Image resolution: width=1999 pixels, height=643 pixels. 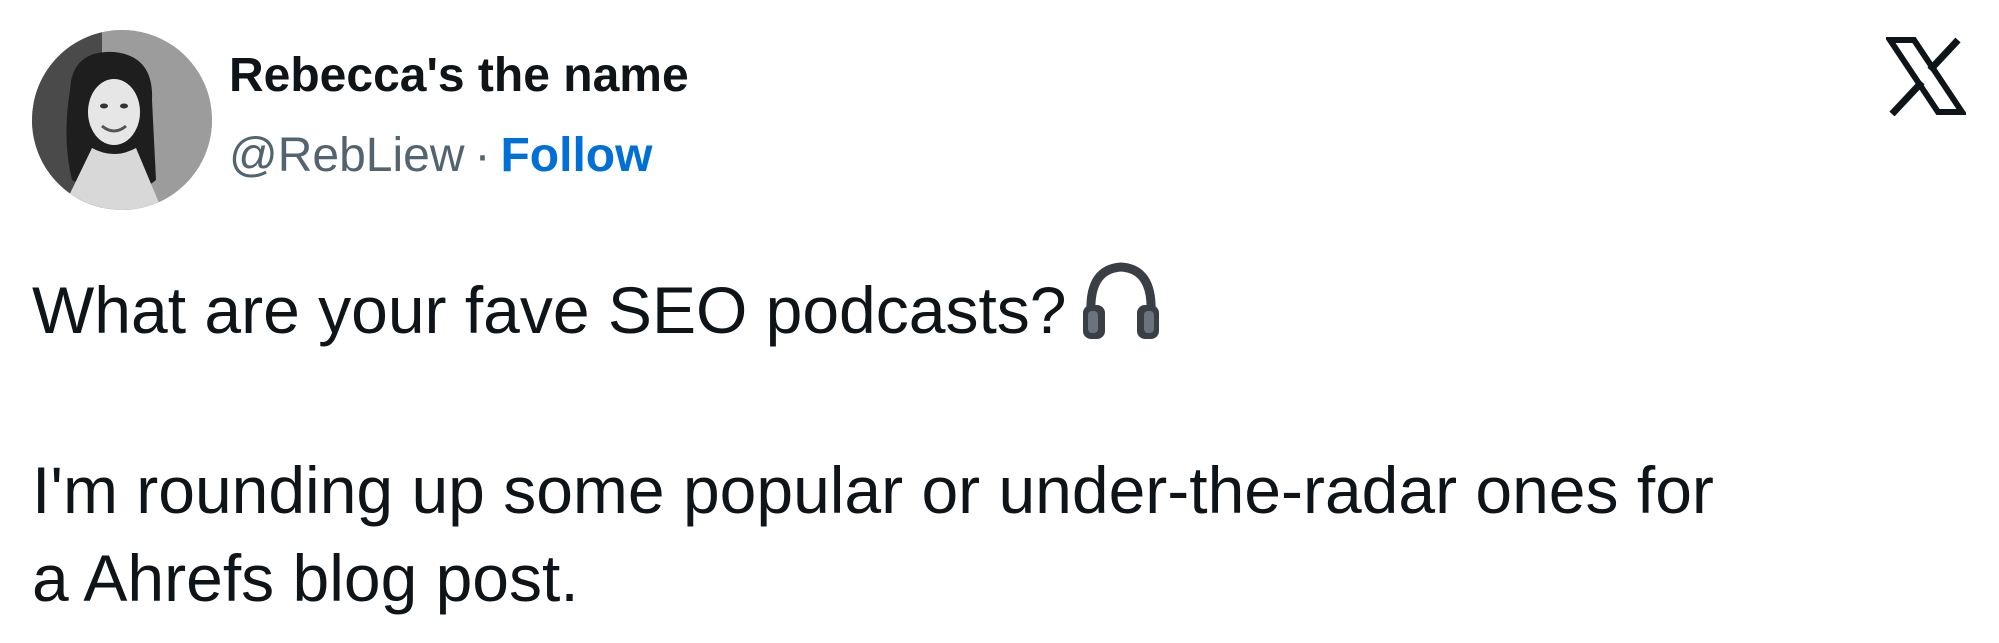 I want to click on tweet-question: What are your fave SEO podcasts?, so click(x=549, y=310).